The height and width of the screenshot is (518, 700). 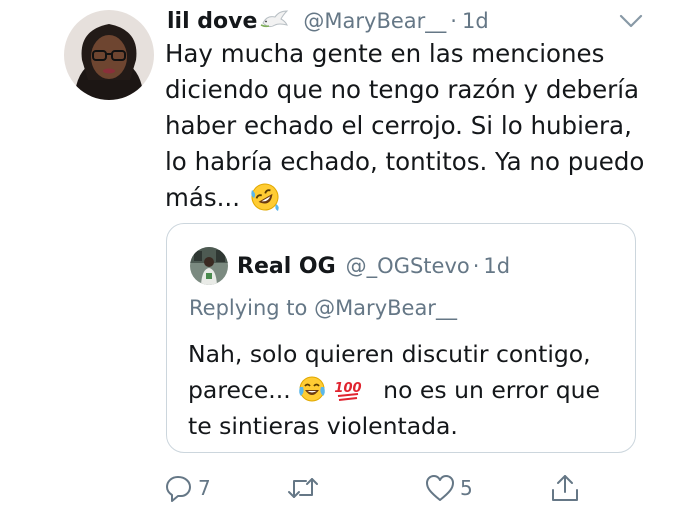 I want to click on tweet-header: lil dove @MaryBear__ · 1d, so click(x=328, y=21).